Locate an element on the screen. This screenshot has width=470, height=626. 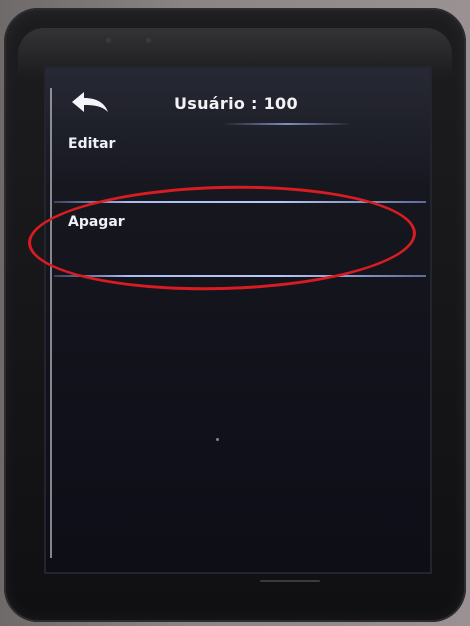
back-arrow-icon is located at coordinates (90, 103).